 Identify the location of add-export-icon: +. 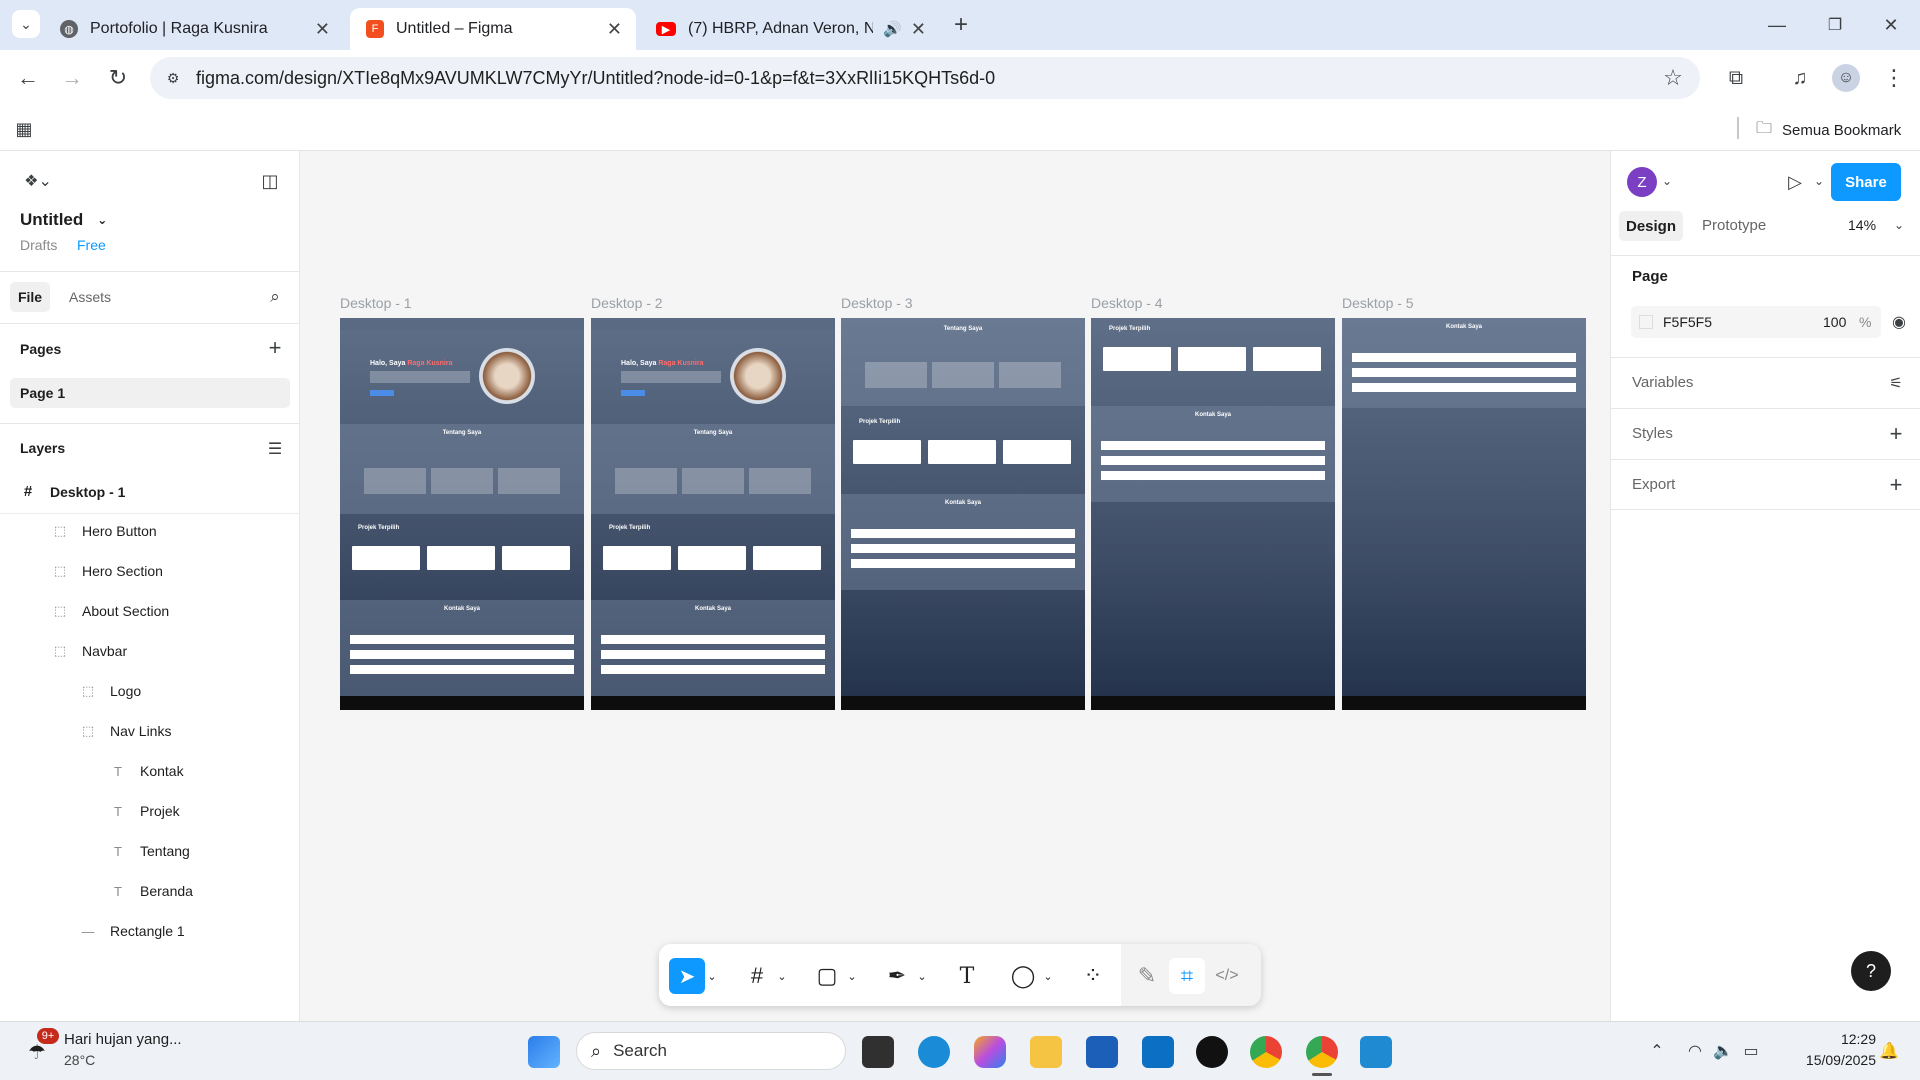
(1896, 484).